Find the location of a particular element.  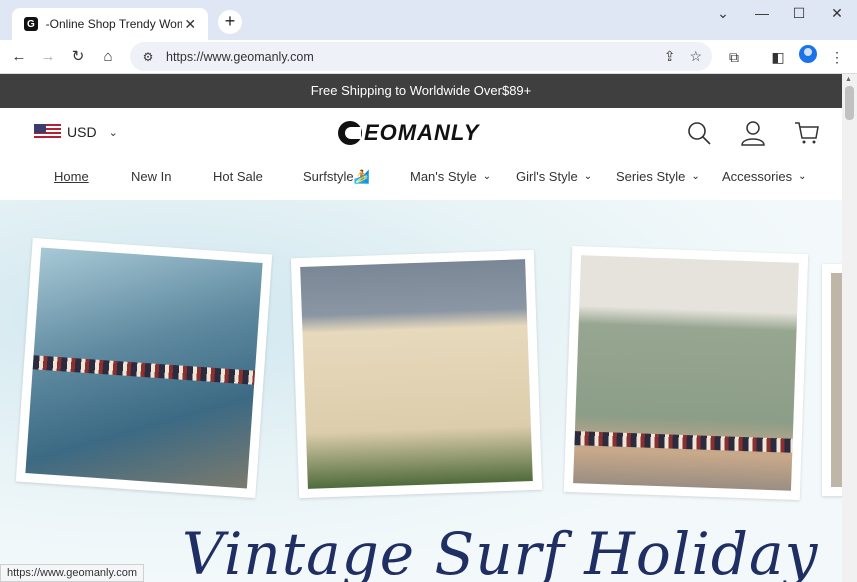

link-status-bubble: https://www.geomanly.com is located at coordinates (72, 573).